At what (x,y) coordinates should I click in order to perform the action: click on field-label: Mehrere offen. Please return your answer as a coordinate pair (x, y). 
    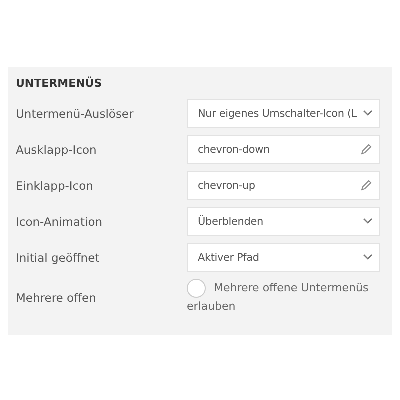
    Looking at the image, I should click on (57, 297).